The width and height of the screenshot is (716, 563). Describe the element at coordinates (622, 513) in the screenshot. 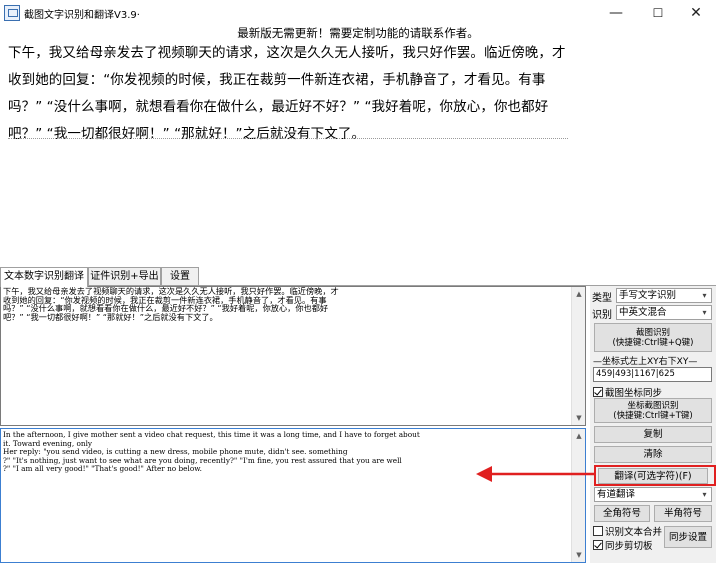

I see `fullwidth-symbol-button: 全角符号` at that location.